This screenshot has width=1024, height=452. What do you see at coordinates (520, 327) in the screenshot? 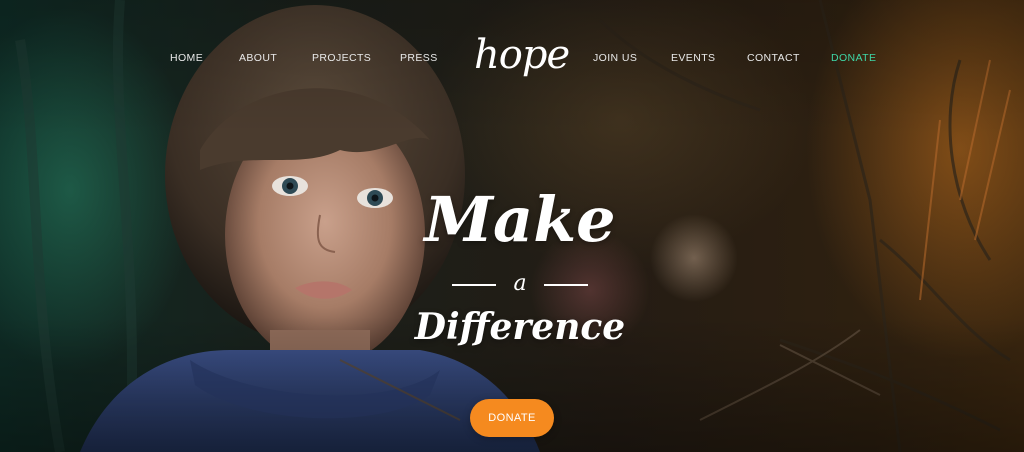
I see `headline-difference: Difference` at bounding box center [520, 327].